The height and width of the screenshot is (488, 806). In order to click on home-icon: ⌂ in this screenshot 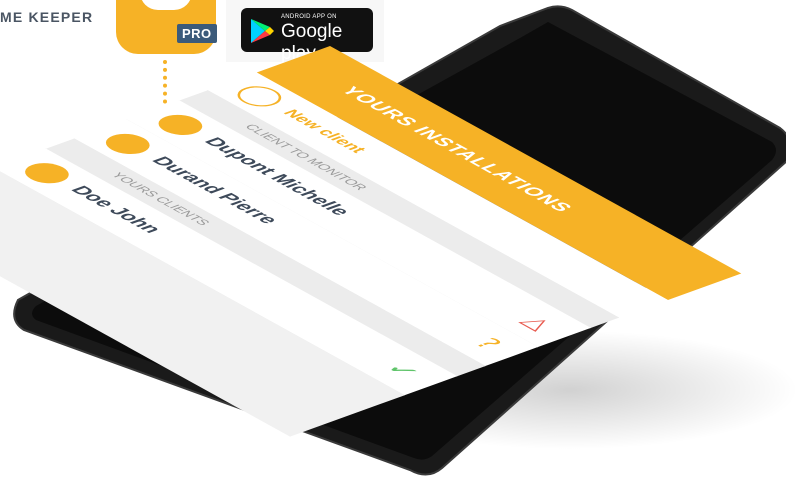, I will do `click(2, 191)`.